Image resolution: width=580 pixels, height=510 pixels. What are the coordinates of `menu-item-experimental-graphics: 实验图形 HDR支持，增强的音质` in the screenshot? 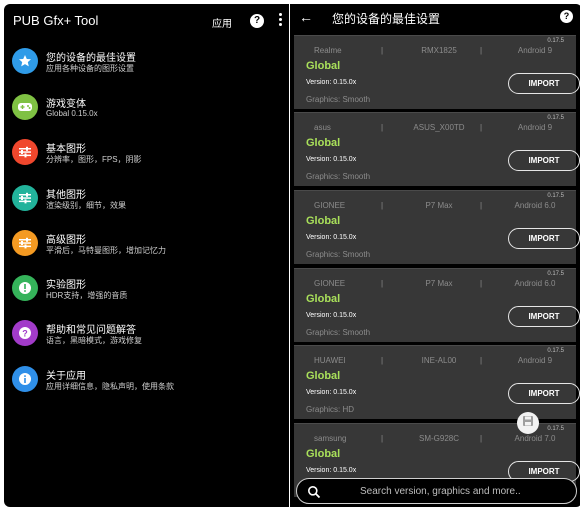 It's located at (146, 293).